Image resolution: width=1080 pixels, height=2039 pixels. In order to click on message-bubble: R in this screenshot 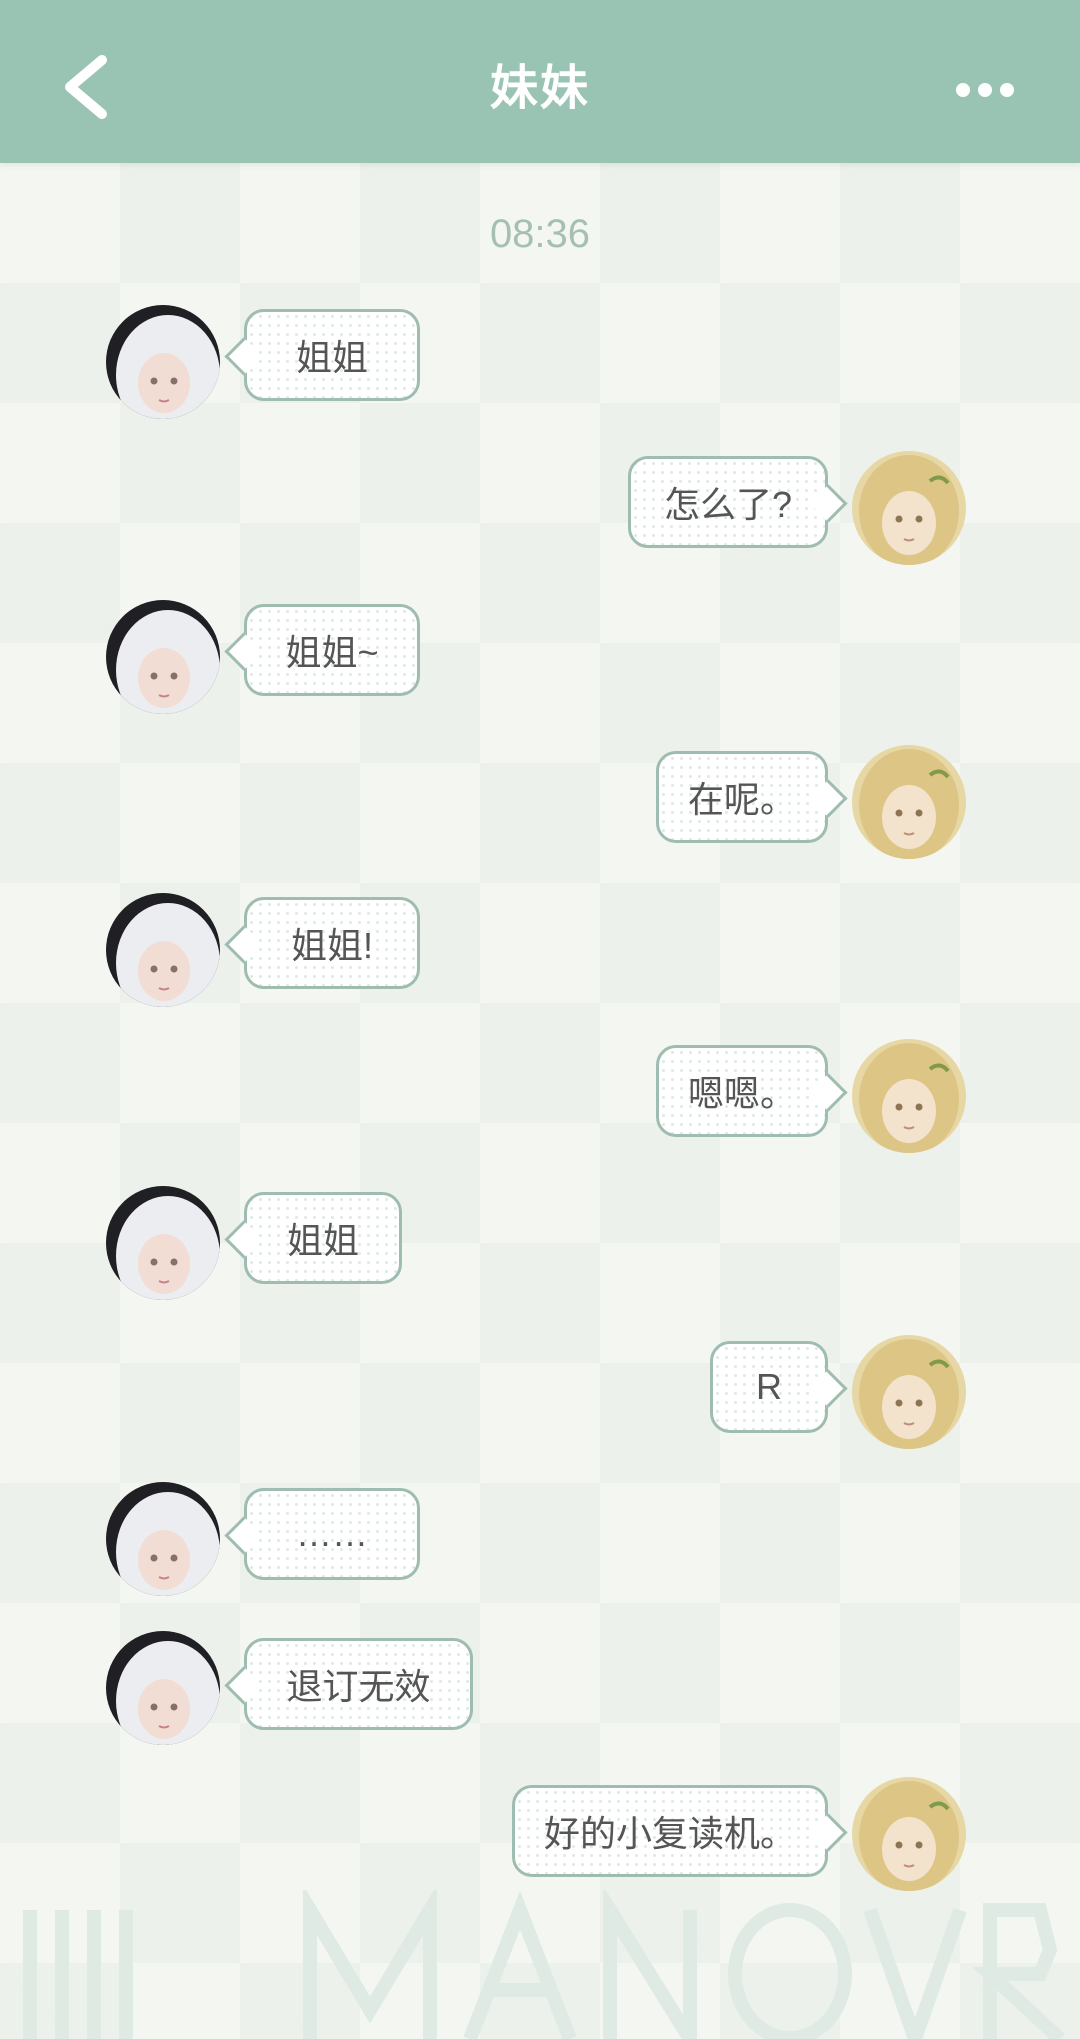, I will do `click(769, 1387)`.